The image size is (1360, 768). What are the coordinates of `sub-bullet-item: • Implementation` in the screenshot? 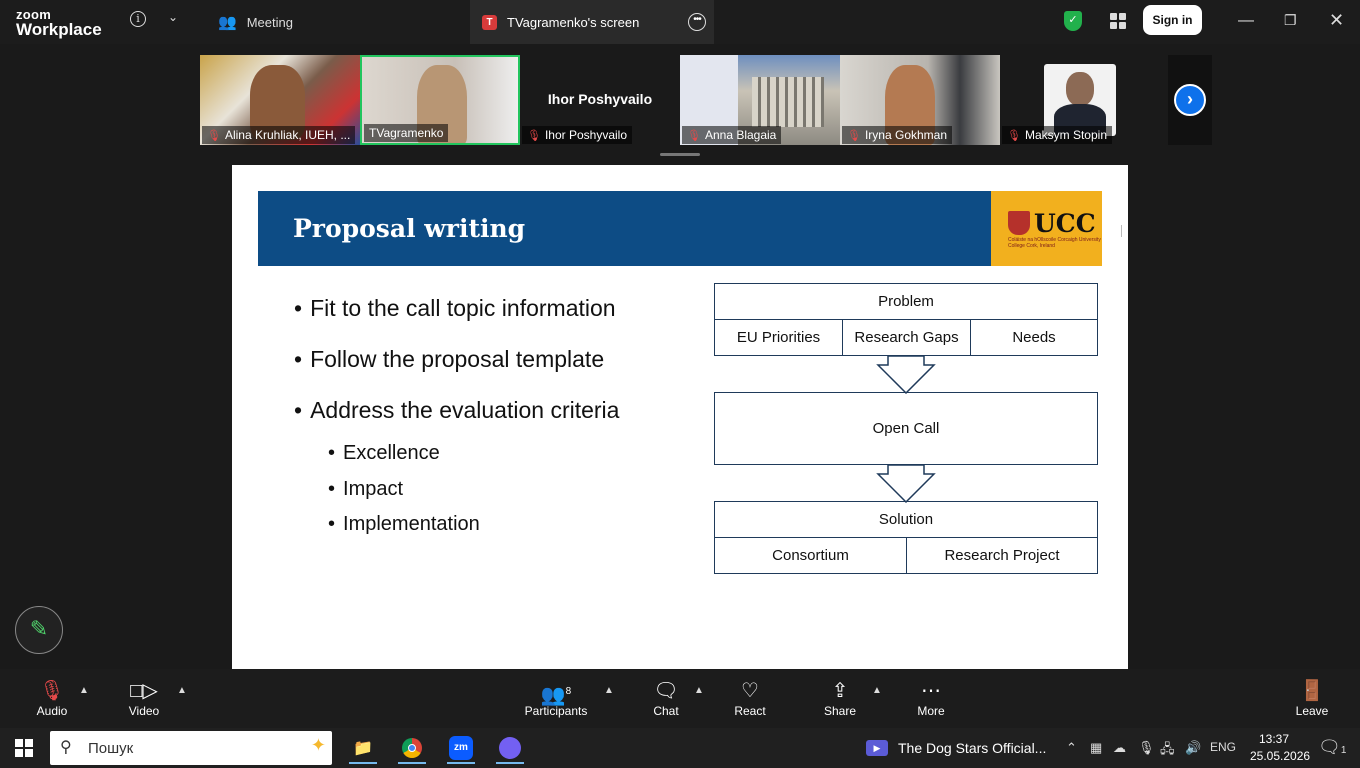 It's located at (404, 524).